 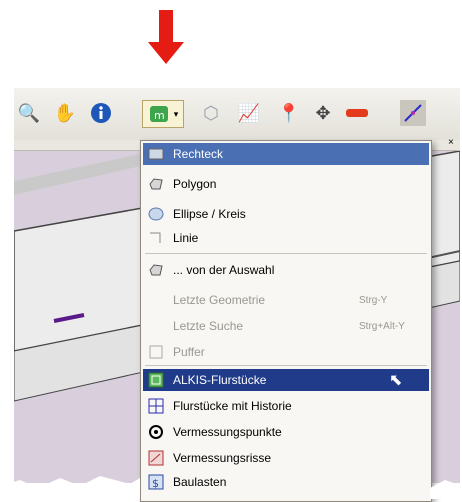 What do you see at coordinates (220, 380) in the screenshot?
I see `menu-item-label: ALKIS-Flurstücke` at bounding box center [220, 380].